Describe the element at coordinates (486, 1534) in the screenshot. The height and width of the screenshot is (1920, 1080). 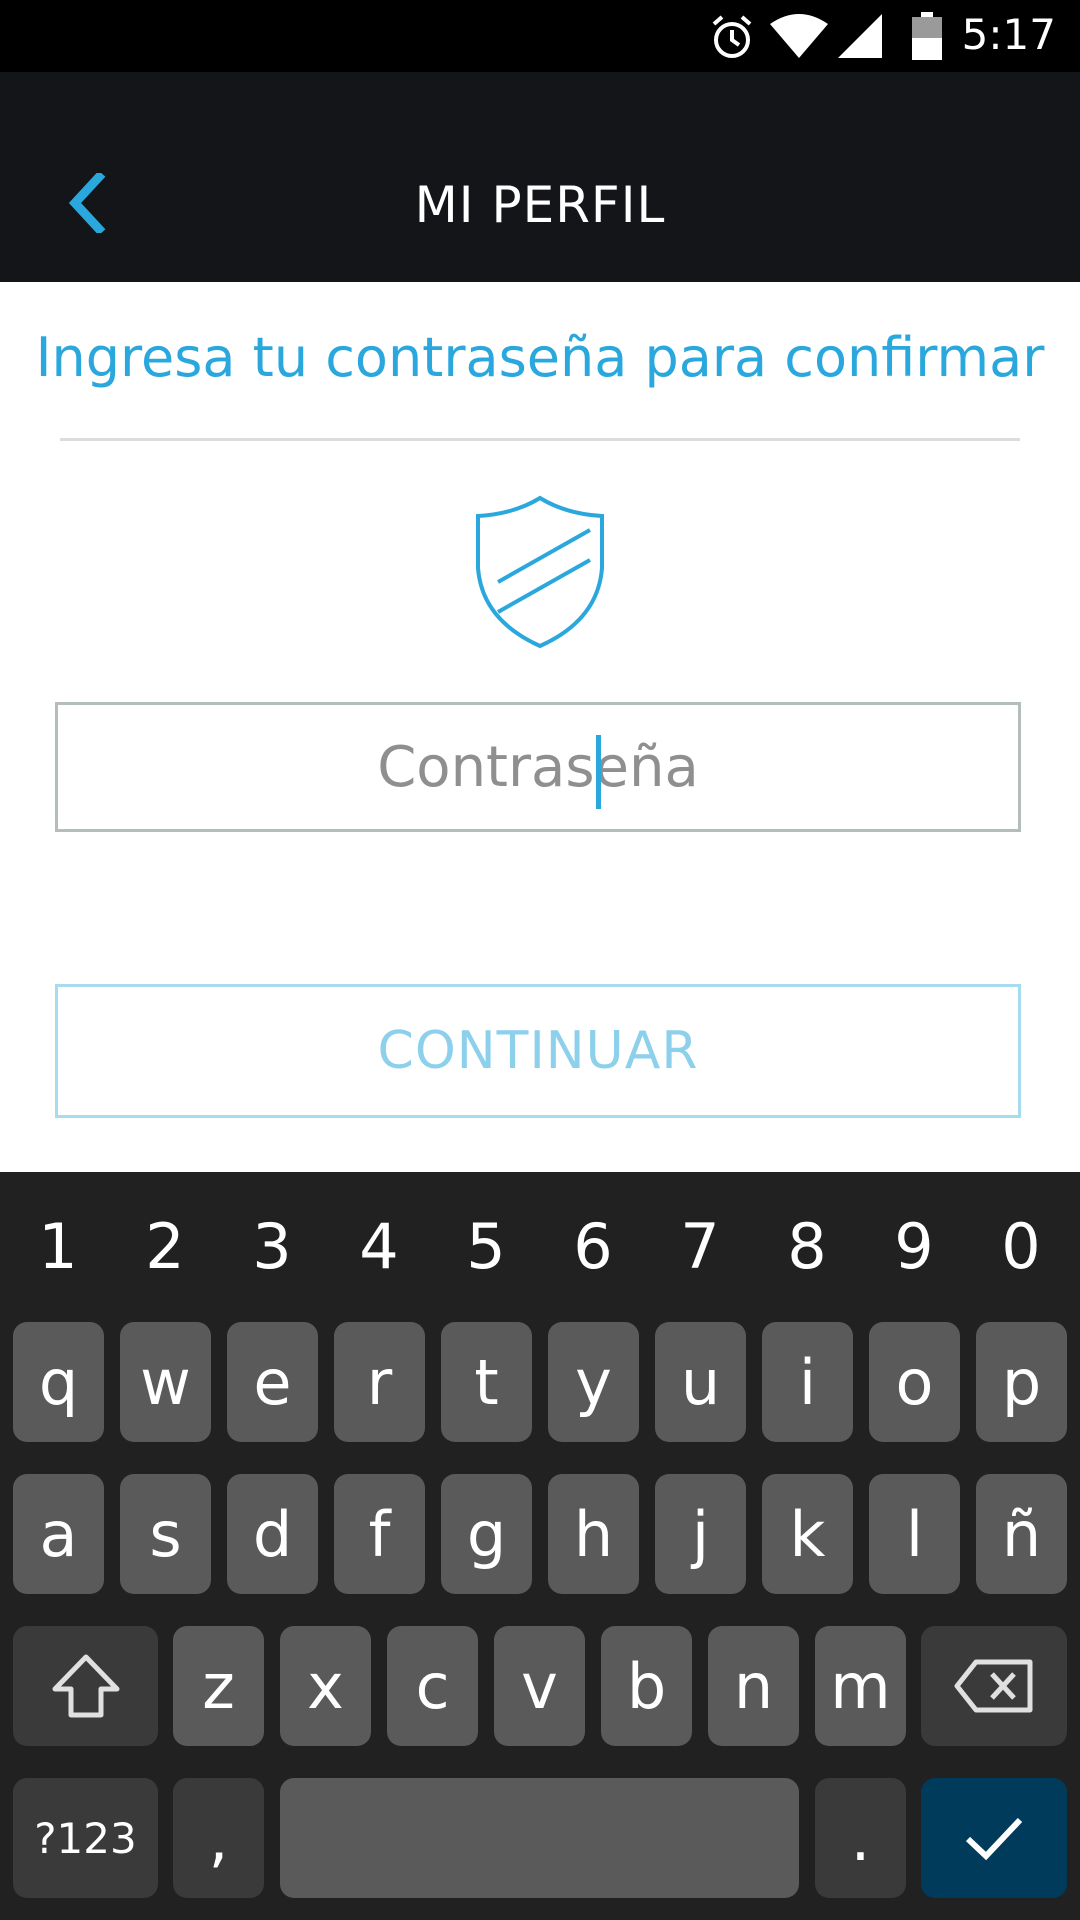
I see `key-g: g` at that location.